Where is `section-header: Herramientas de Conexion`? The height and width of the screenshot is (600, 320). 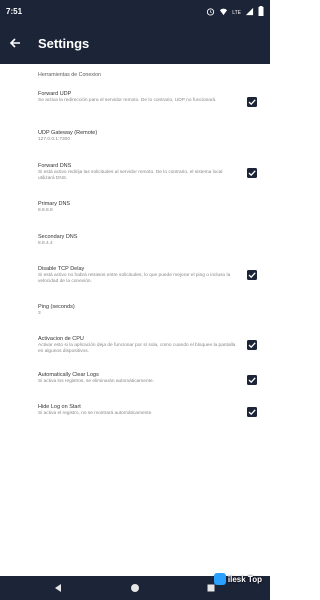
section-header: Herramientas de Conexion is located at coordinates (70, 75).